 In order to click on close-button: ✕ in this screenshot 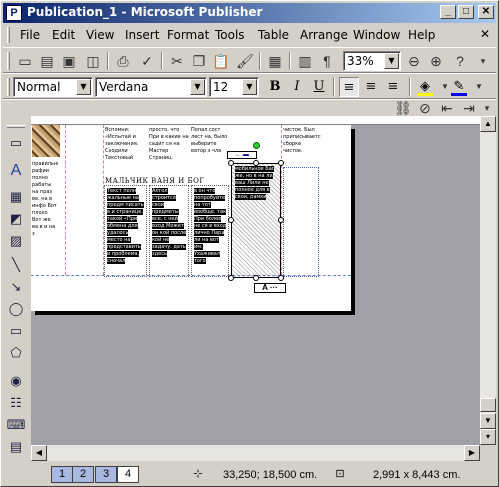, I will do `click(486, 12)`.